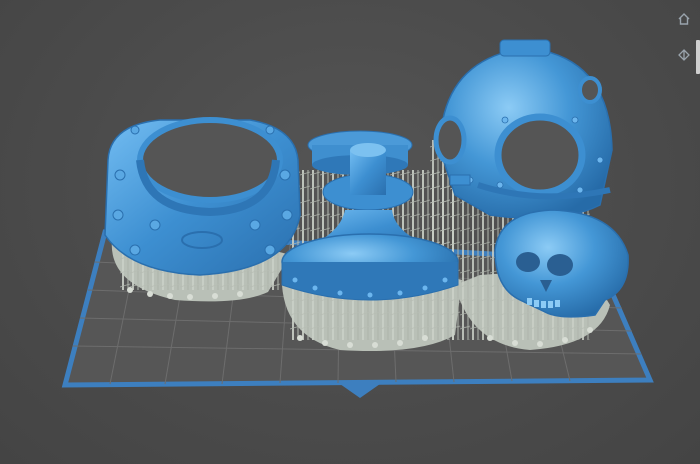 This screenshot has height=464, width=700. I want to click on front-view-button, so click(684, 56).